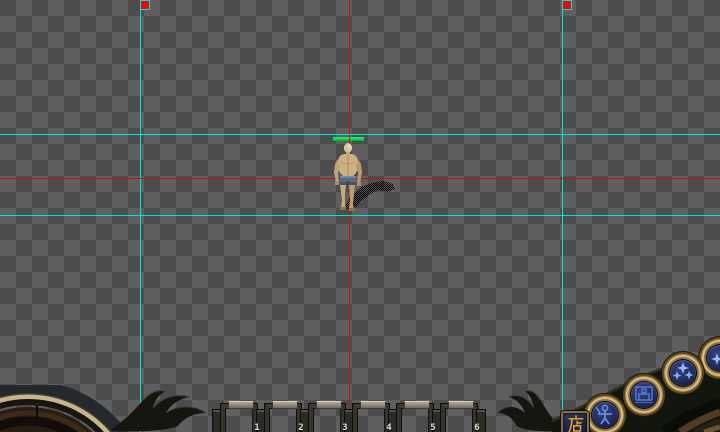  What do you see at coordinates (301, 427) in the screenshot?
I see `slot-number: 2` at bounding box center [301, 427].